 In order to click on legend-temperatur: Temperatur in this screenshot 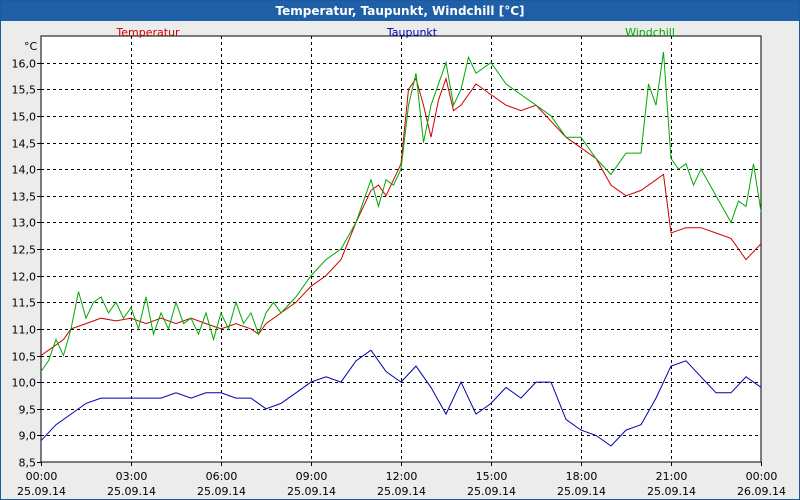, I will do `click(147, 32)`.